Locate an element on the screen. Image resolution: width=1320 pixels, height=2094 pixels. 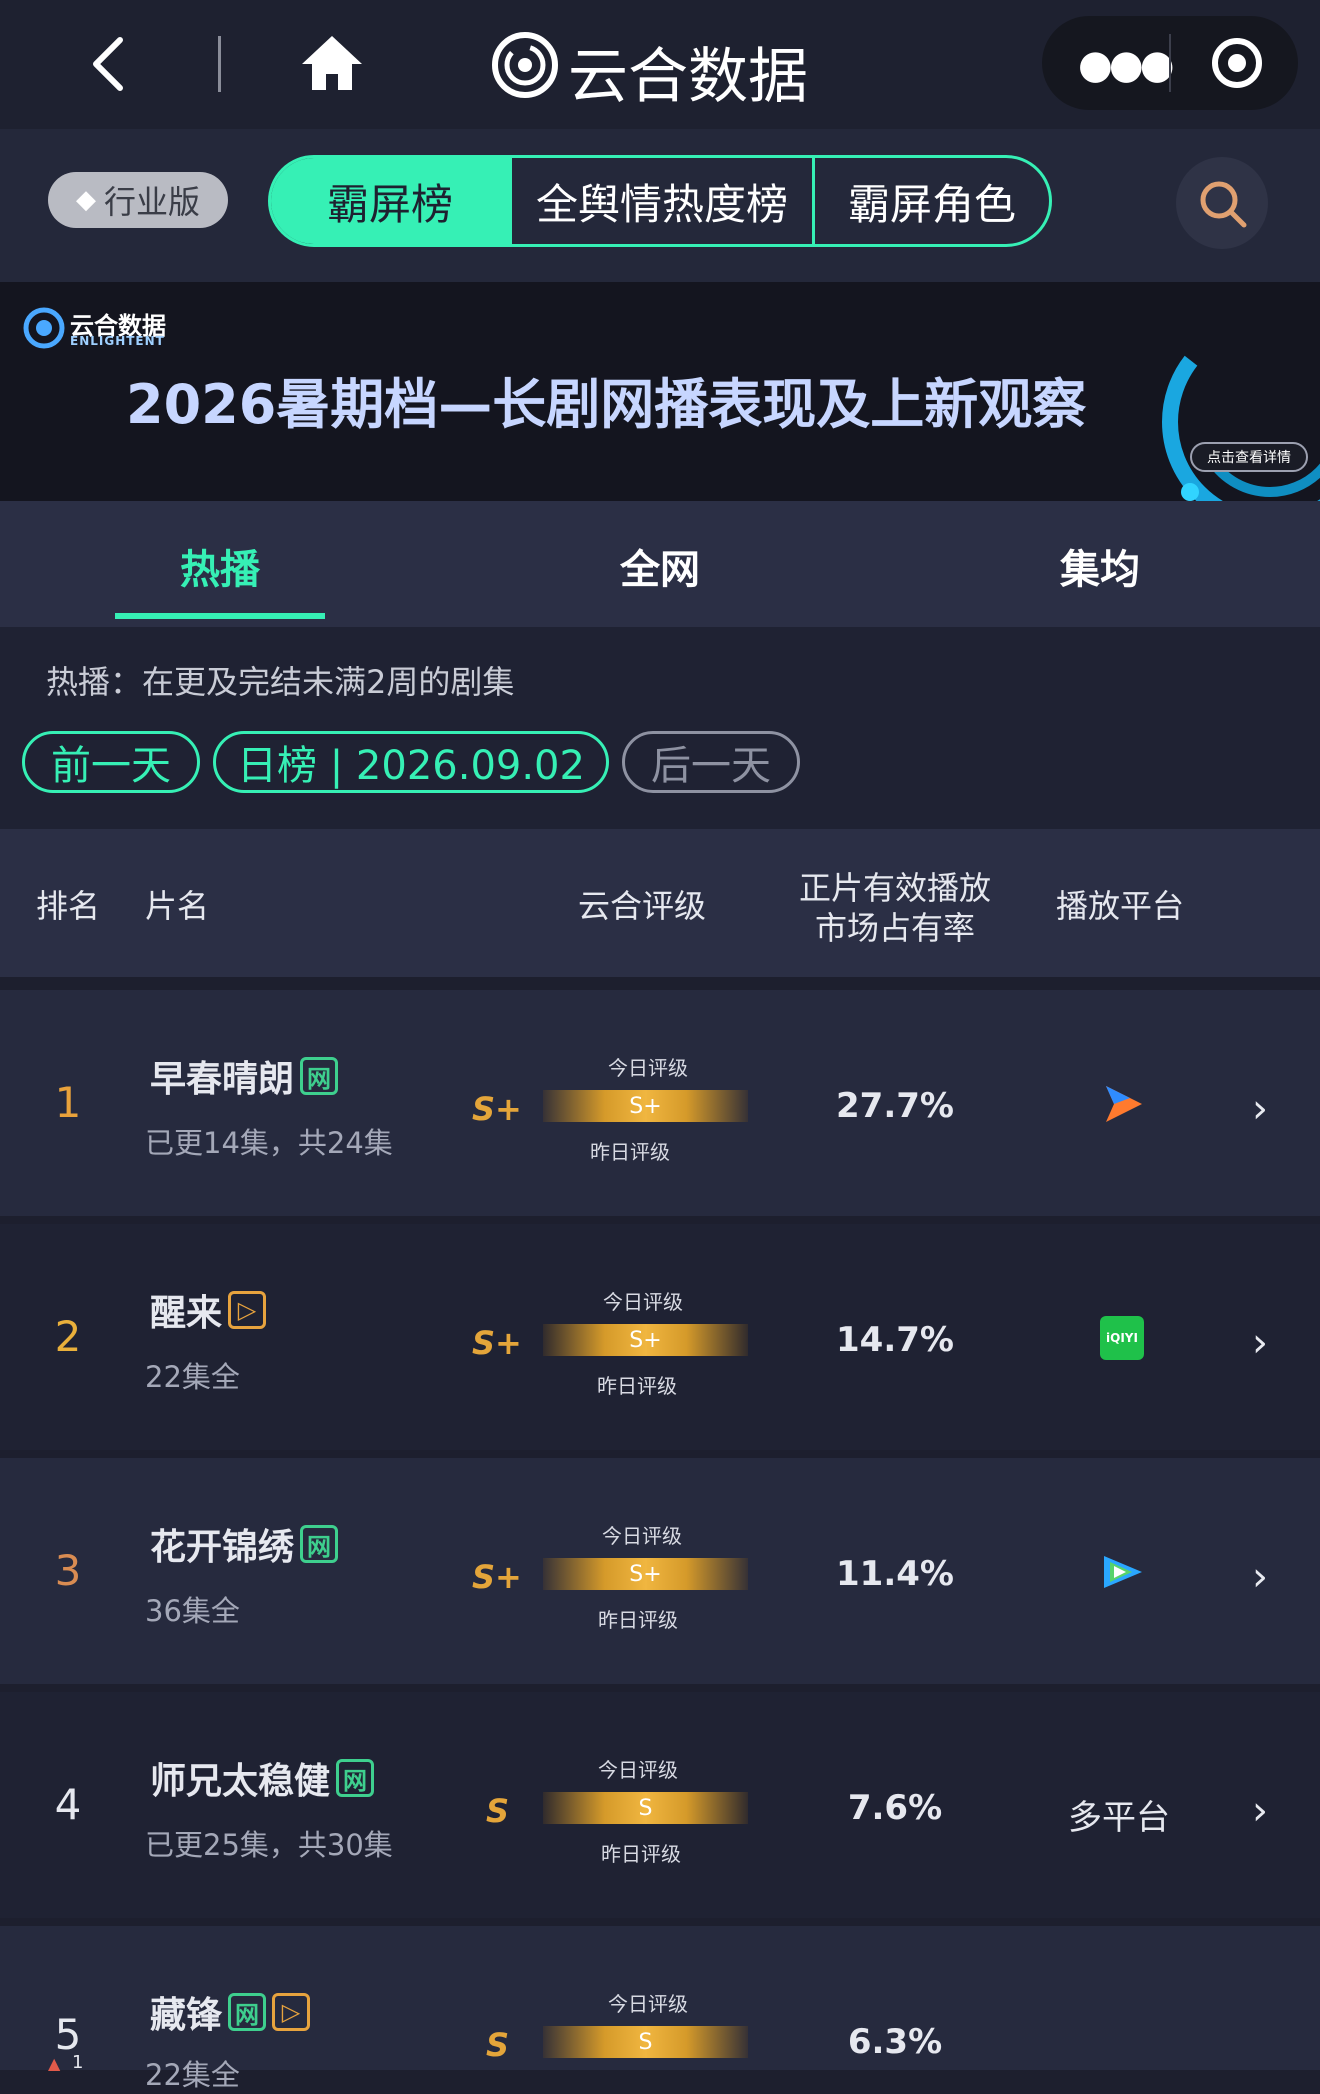
col-title: 片名 is located at coordinates (177, 906).